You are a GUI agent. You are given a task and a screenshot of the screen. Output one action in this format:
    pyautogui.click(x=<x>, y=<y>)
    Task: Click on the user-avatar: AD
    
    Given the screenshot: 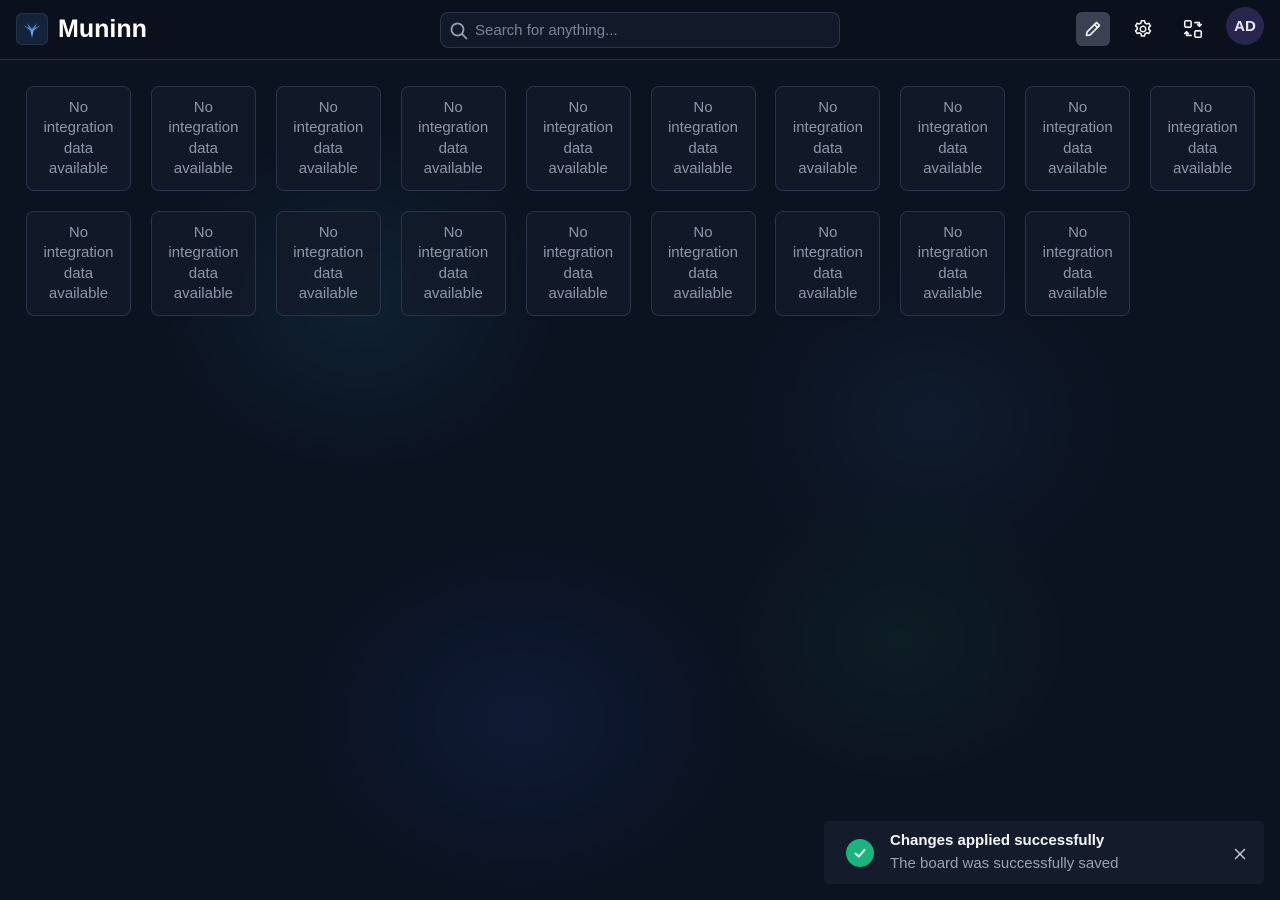 What is the action you would take?
    pyautogui.click(x=1245, y=26)
    